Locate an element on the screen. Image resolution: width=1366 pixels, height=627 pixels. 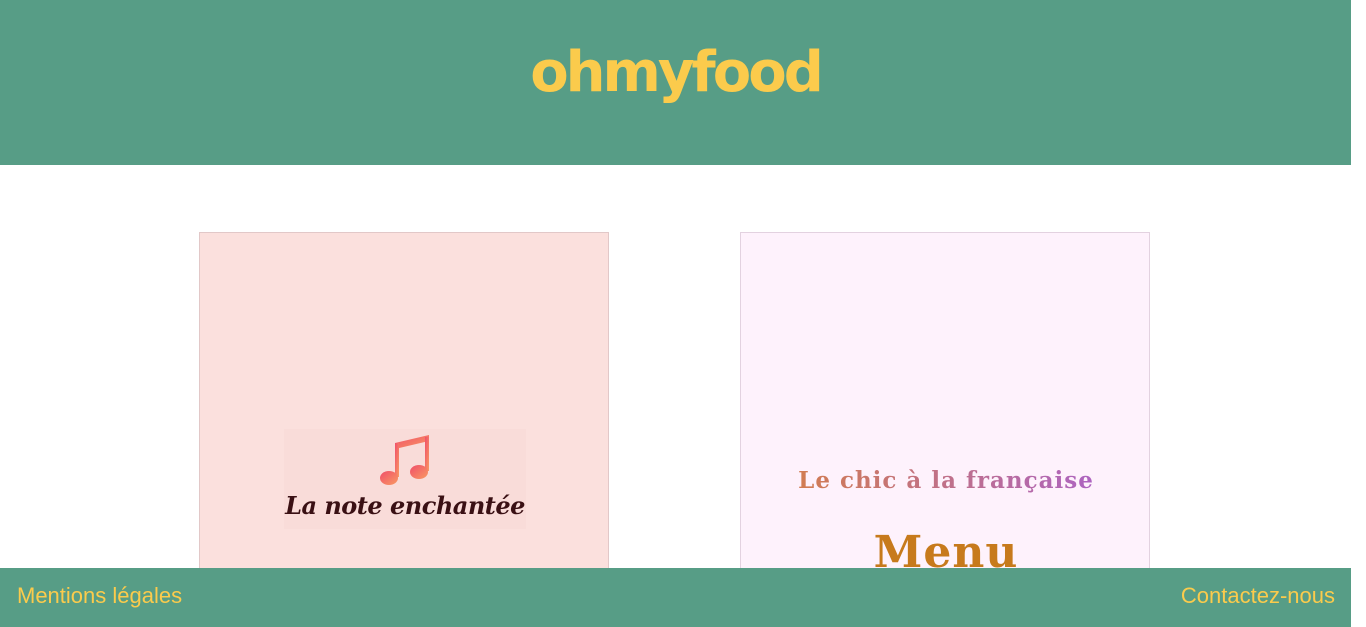
mentions-legales-link: Mentions légales is located at coordinates (99, 596).